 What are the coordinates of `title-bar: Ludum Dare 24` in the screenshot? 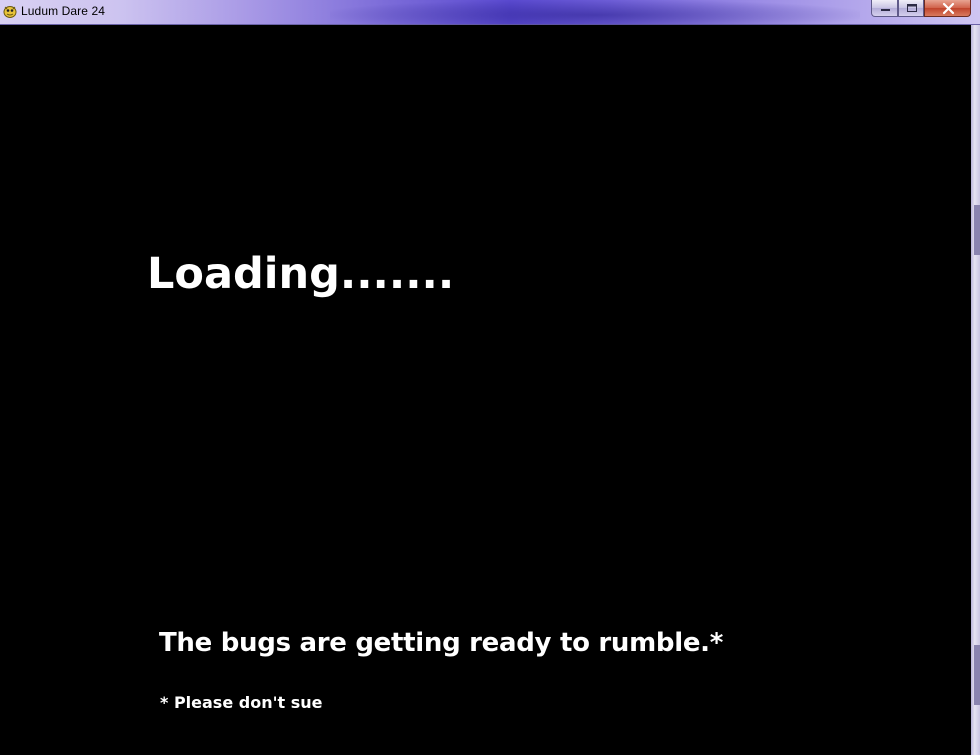 It's located at (490, 12).